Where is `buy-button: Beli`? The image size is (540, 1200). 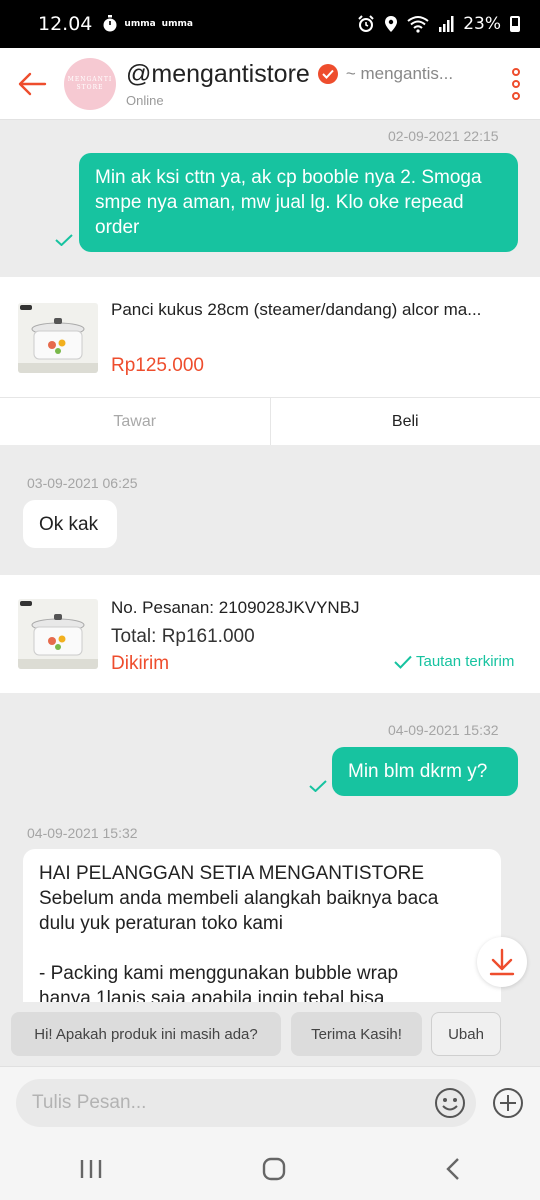
buy-button: Beli is located at coordinates (405, 421).